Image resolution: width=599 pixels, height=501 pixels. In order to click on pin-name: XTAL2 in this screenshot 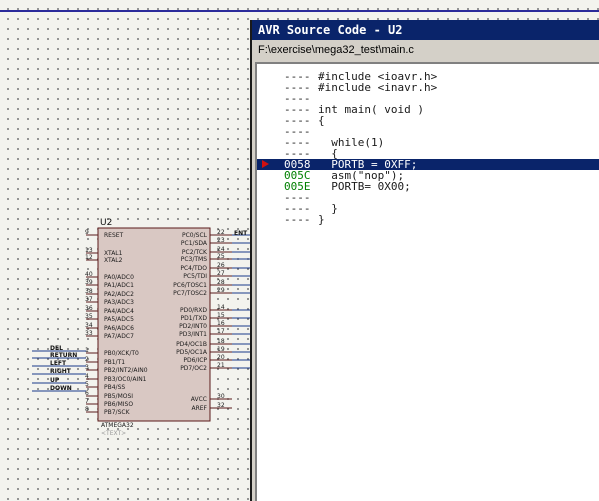, I will do `click(113, 260)`.